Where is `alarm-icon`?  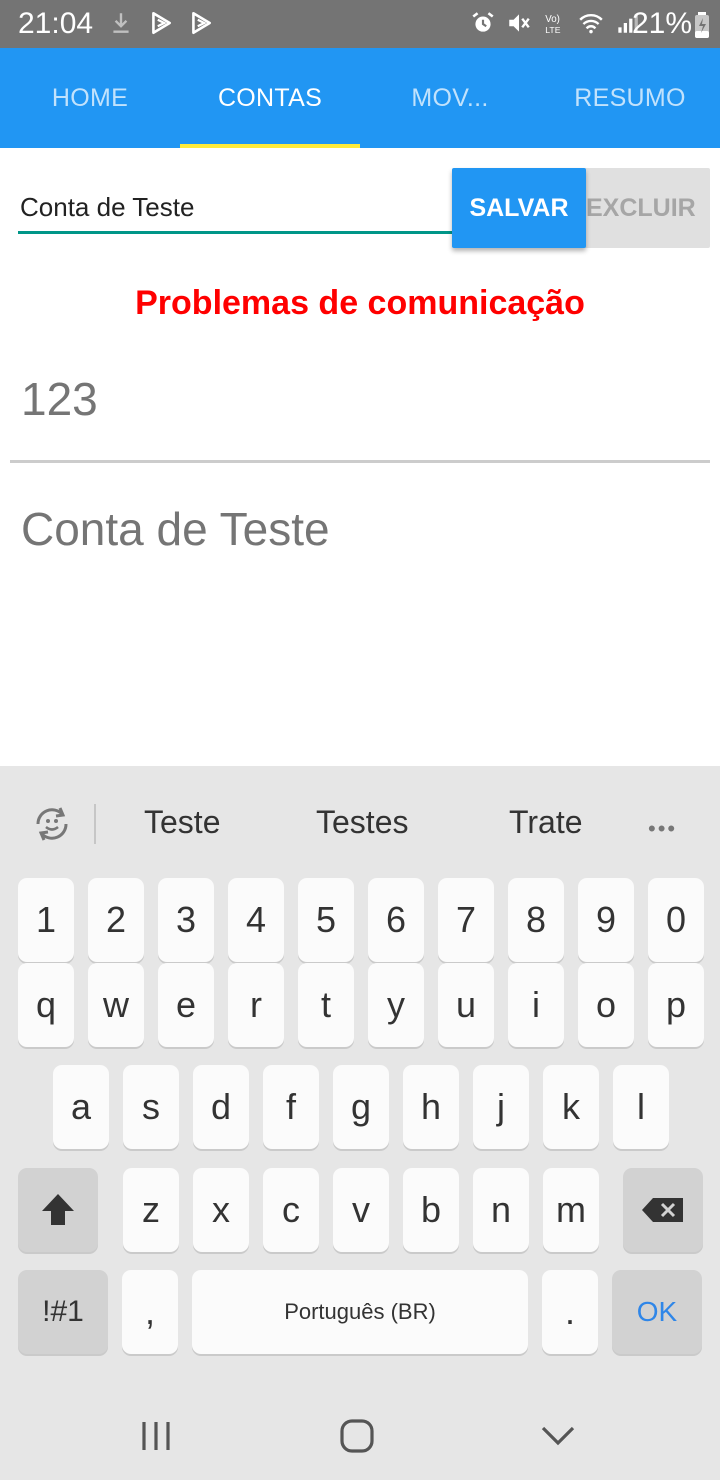
alarm-icon is located at coordinates (483, 22).